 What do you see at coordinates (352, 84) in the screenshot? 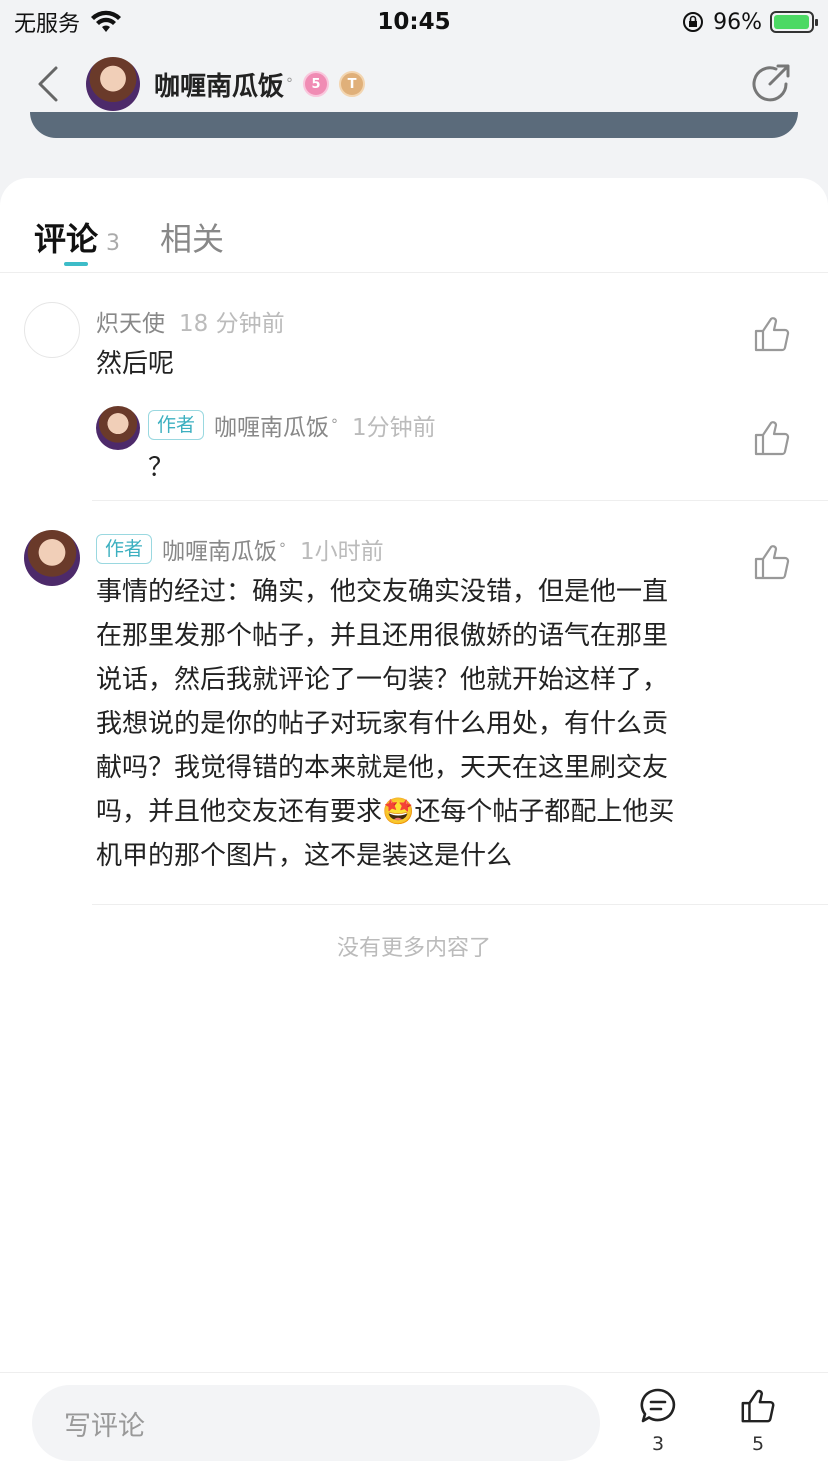
I see `title-badge: T` at bounding box center [352, 84].